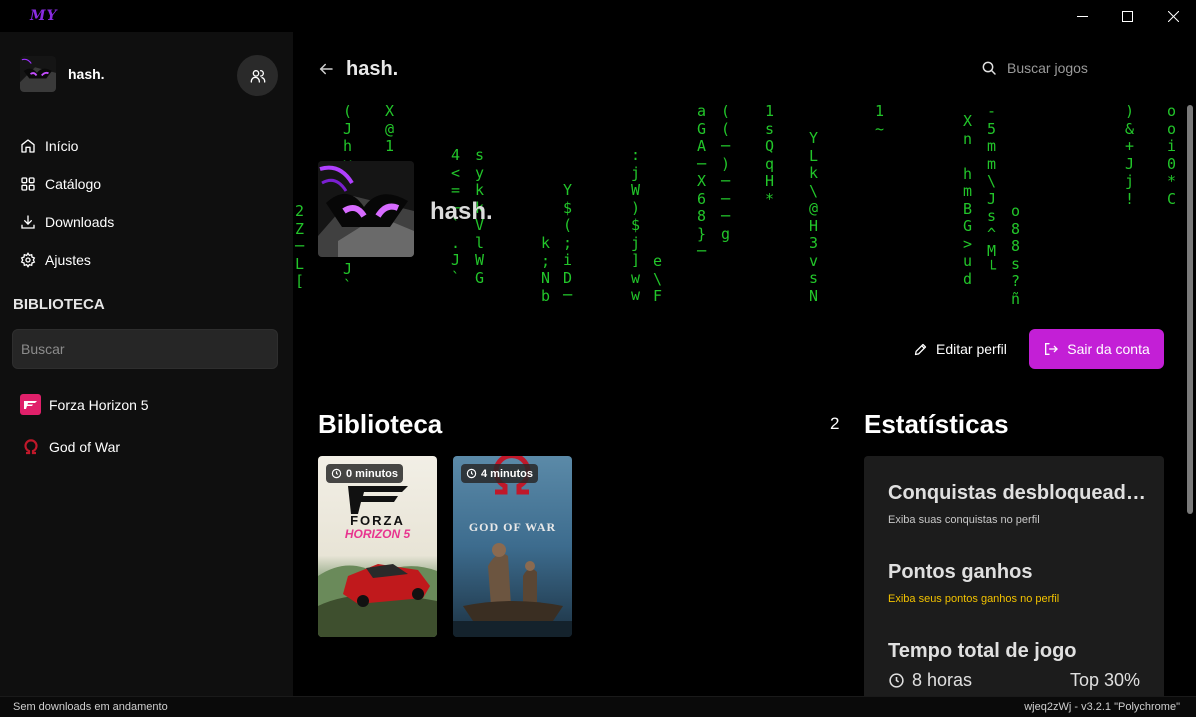 The width and height of the screenshot is (1196, 717). What do you see at coordinates (28, 184) in the screenshot?
I see `grid-icon` at bounding box center [28, 184].